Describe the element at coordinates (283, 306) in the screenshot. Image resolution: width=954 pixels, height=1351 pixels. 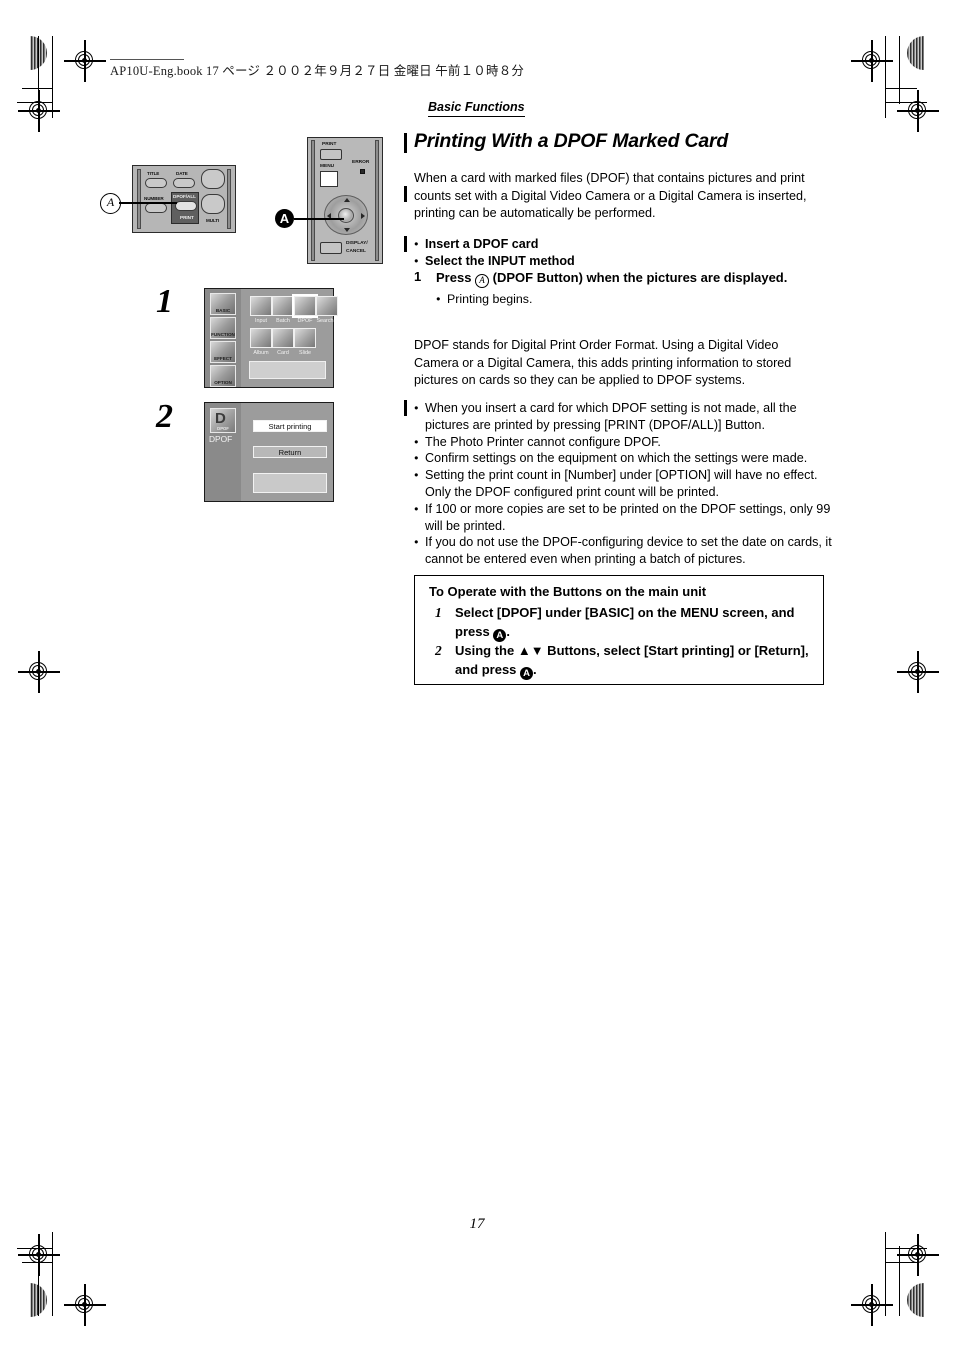
I see `menu-item-batch` at that location.